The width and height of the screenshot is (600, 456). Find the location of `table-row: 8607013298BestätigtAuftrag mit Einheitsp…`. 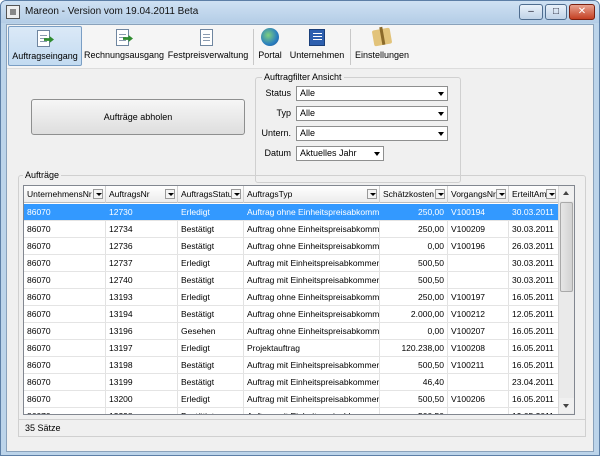

table-row: 8607013298BestätigtAuftrag mit Einheitsp… is located at coordinates (291, 411).